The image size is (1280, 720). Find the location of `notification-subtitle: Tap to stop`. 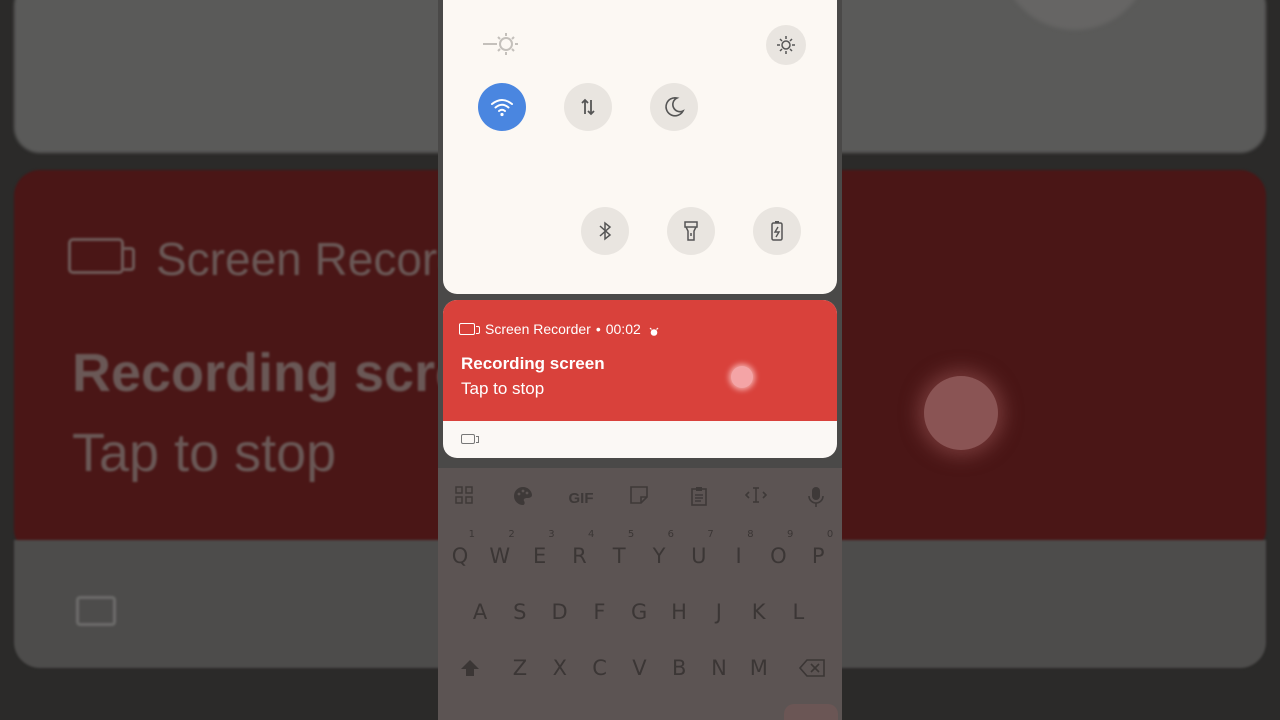

notification-subtitle: Tap to stop is located at coordinates (503, 388).